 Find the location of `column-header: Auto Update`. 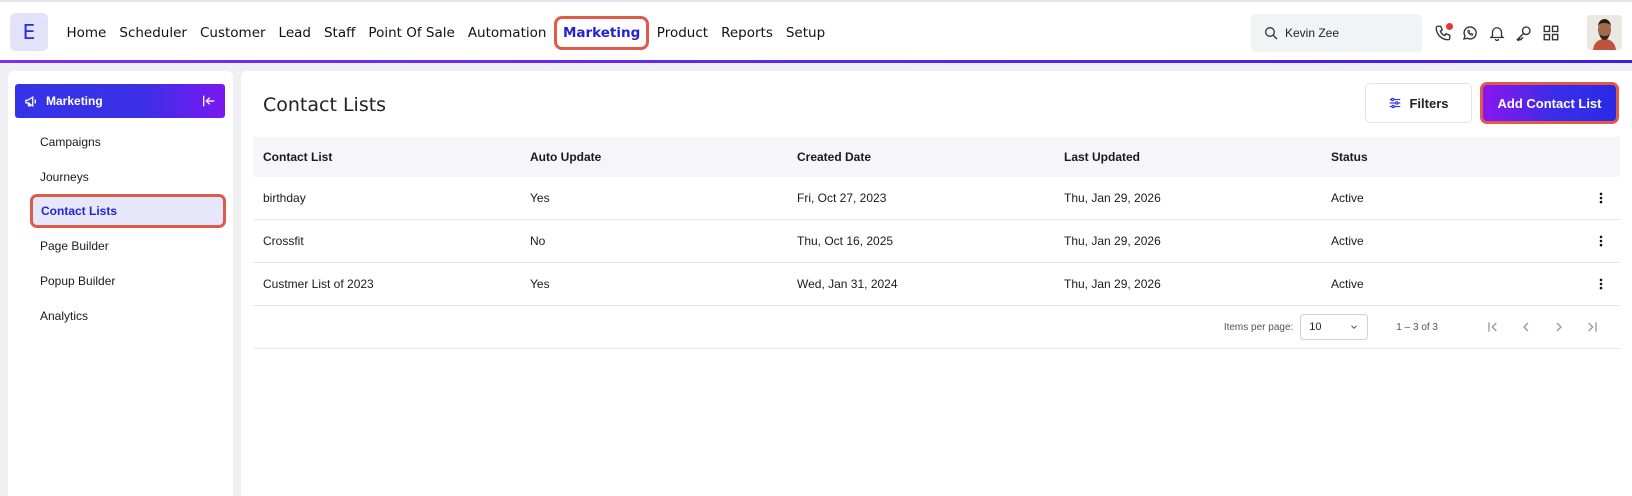

column-header: Auto Update is located at coordinates (653, 157).